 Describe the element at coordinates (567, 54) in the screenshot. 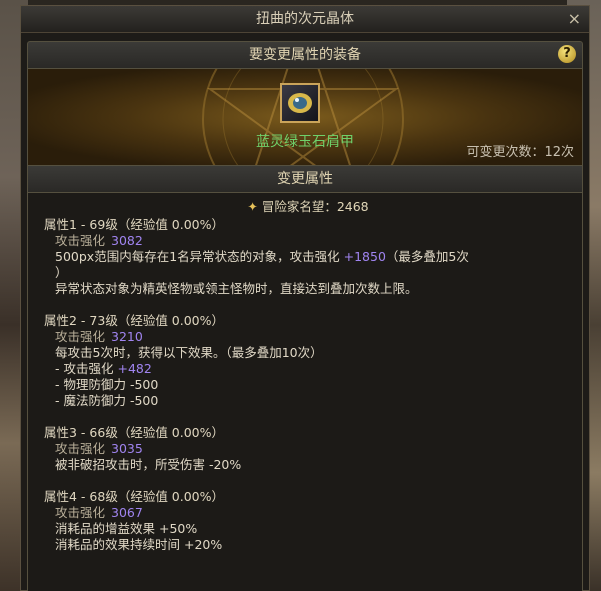

I see `help-icon: ?` at that location.